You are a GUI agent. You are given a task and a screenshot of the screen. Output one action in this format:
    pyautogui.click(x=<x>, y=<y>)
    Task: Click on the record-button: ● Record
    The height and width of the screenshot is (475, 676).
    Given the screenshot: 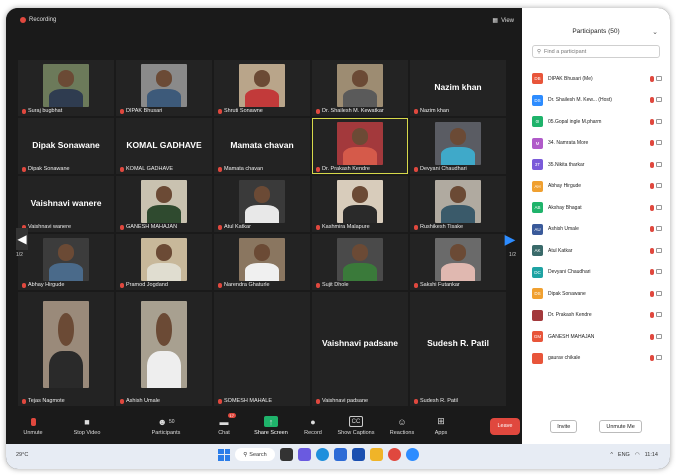 What is the action you would take?
    pyautogui.click(x=313, y=426)
    